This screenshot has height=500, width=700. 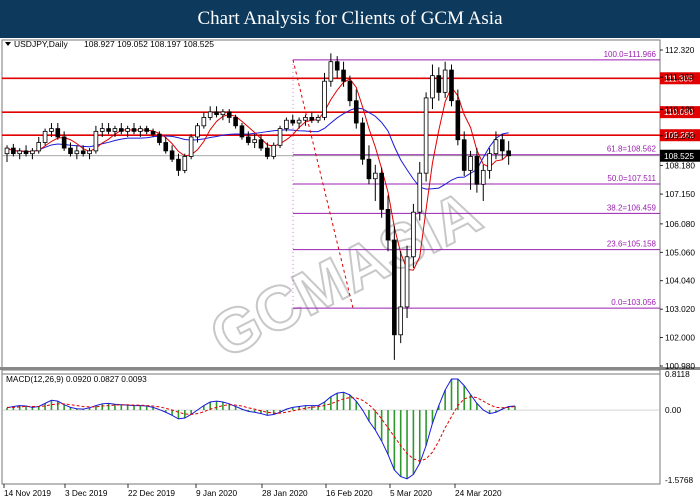 What do you see at coordinates (632, 207) in the screenshot?
I see `fib-label: 38.2=106.459` at bounding box center [632, 207].